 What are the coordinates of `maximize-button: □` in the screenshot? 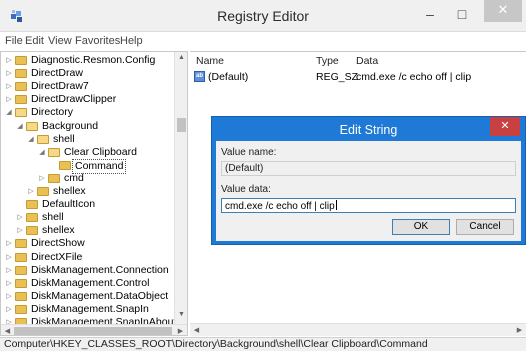 It's located at (462, 15).